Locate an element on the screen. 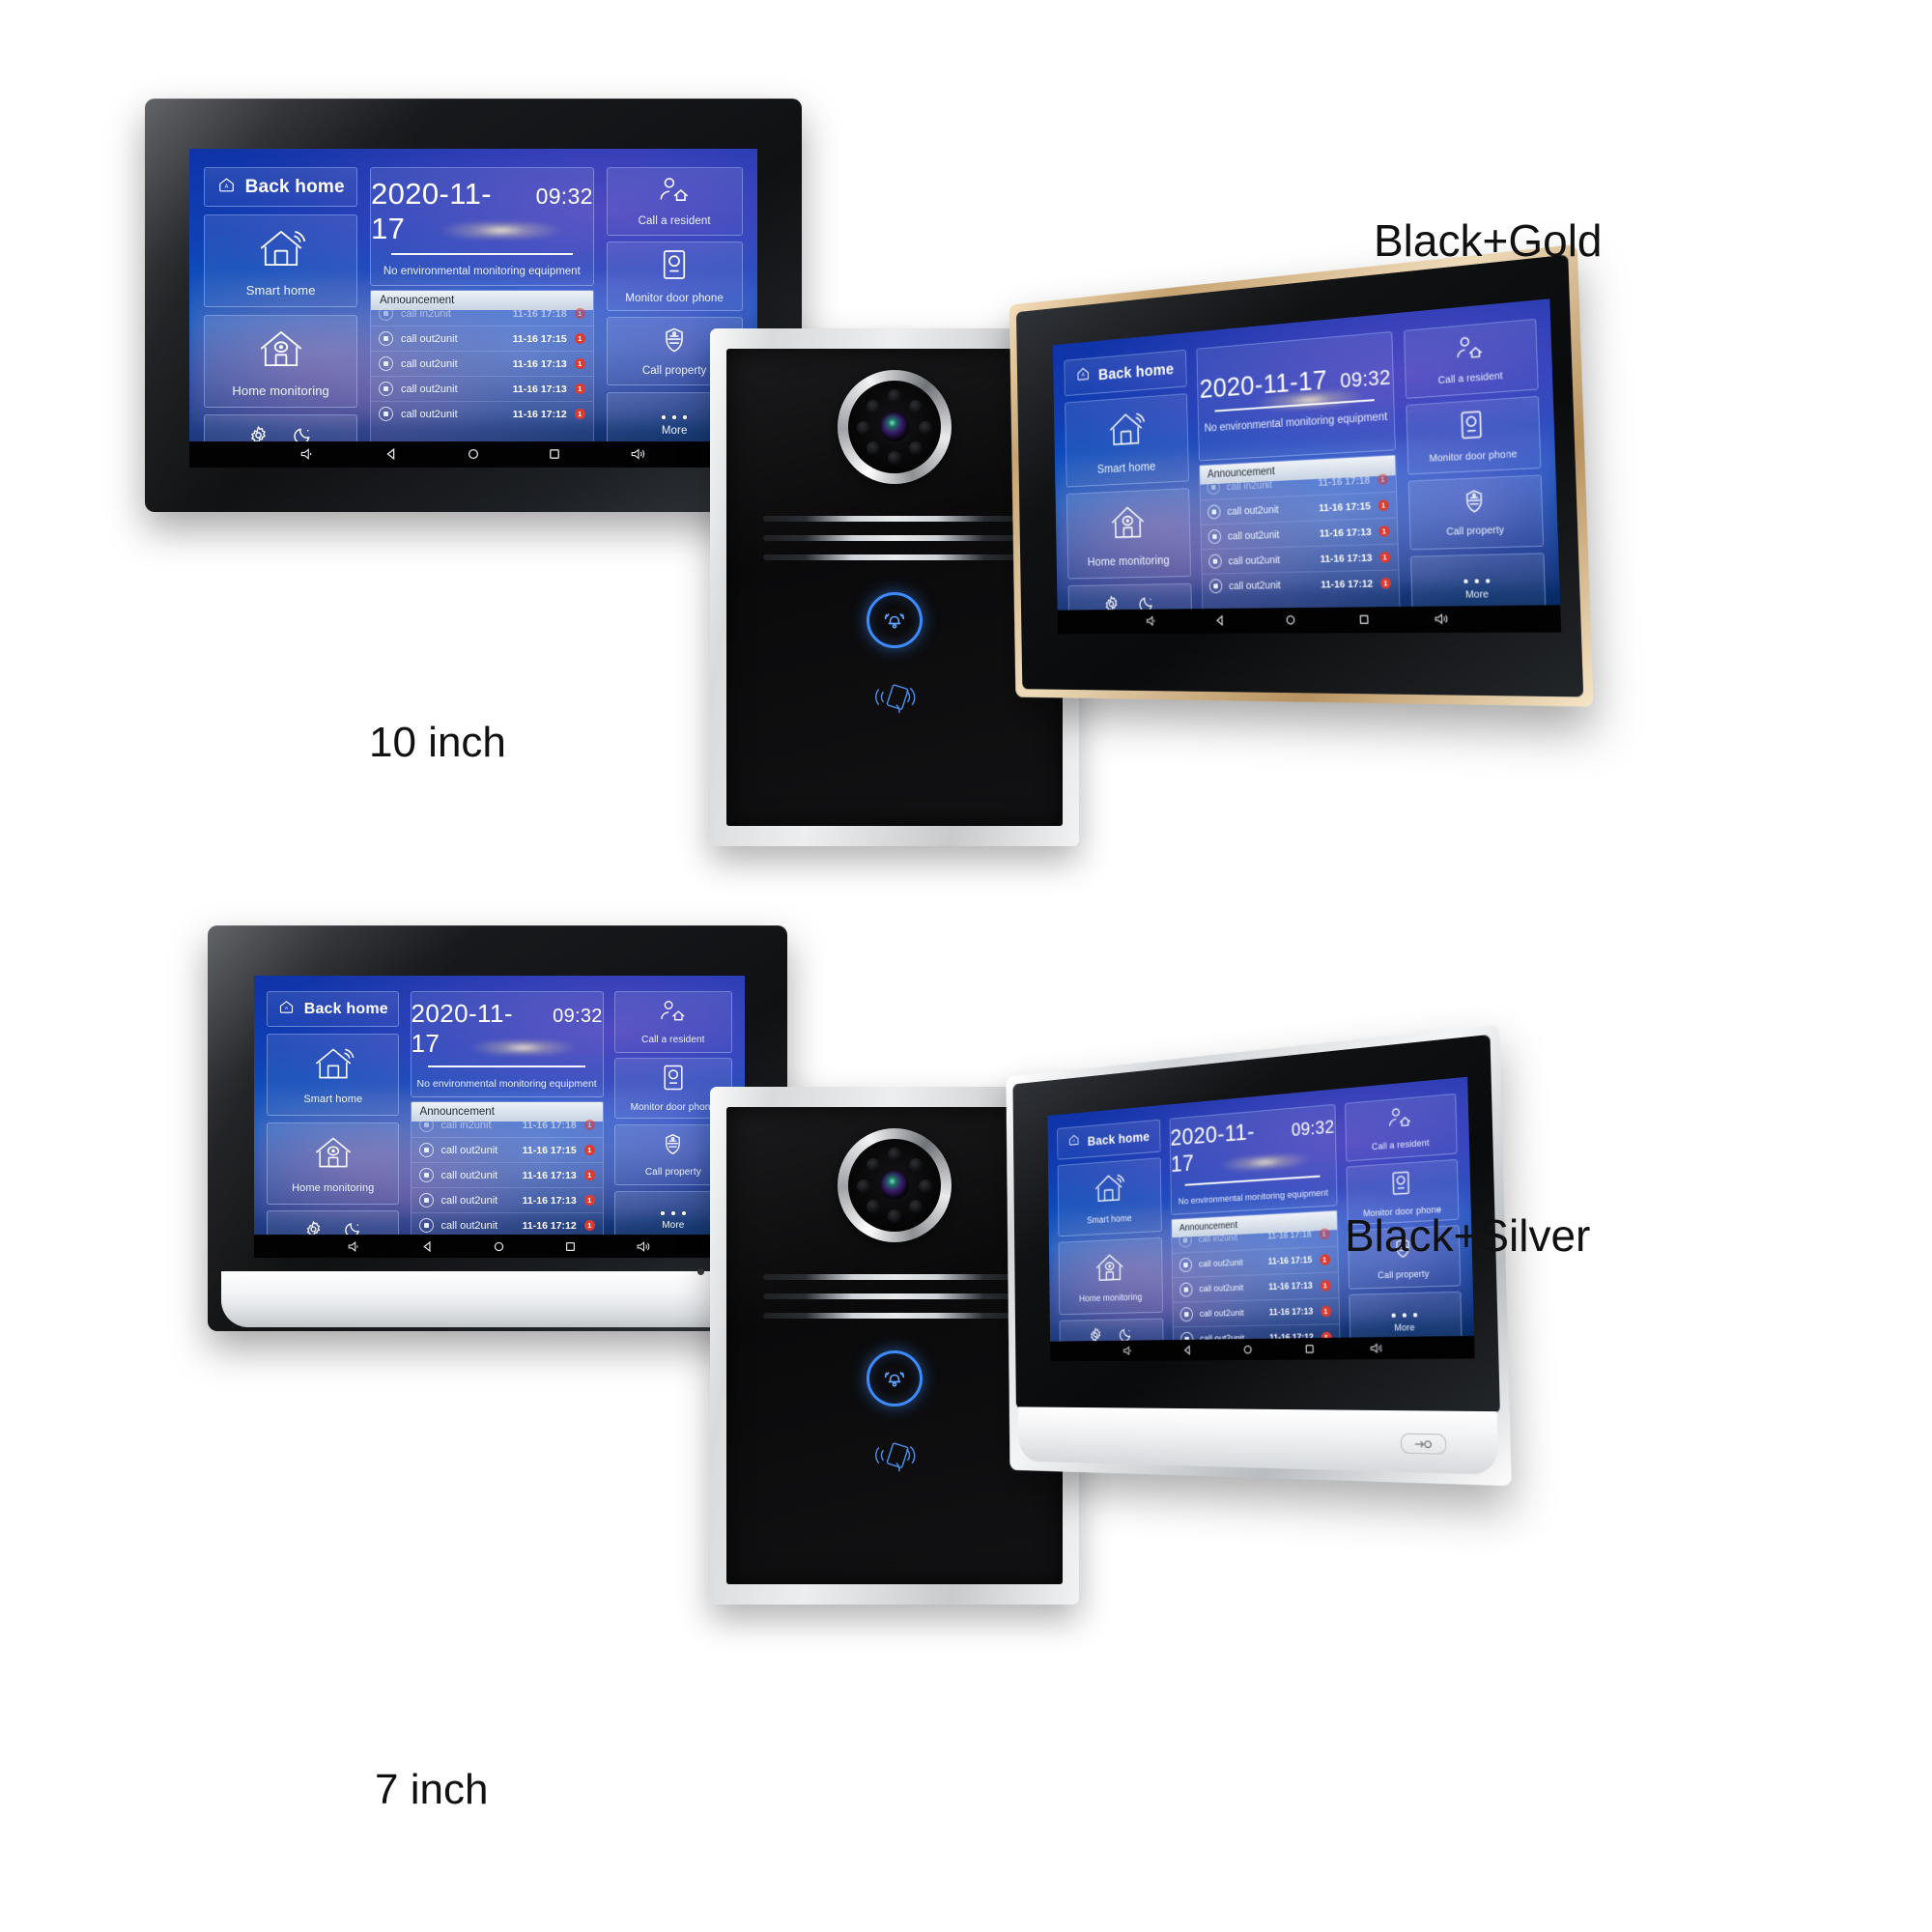  announcement-time: 11-16 17:18 is located at coordinates (1289, 1235).